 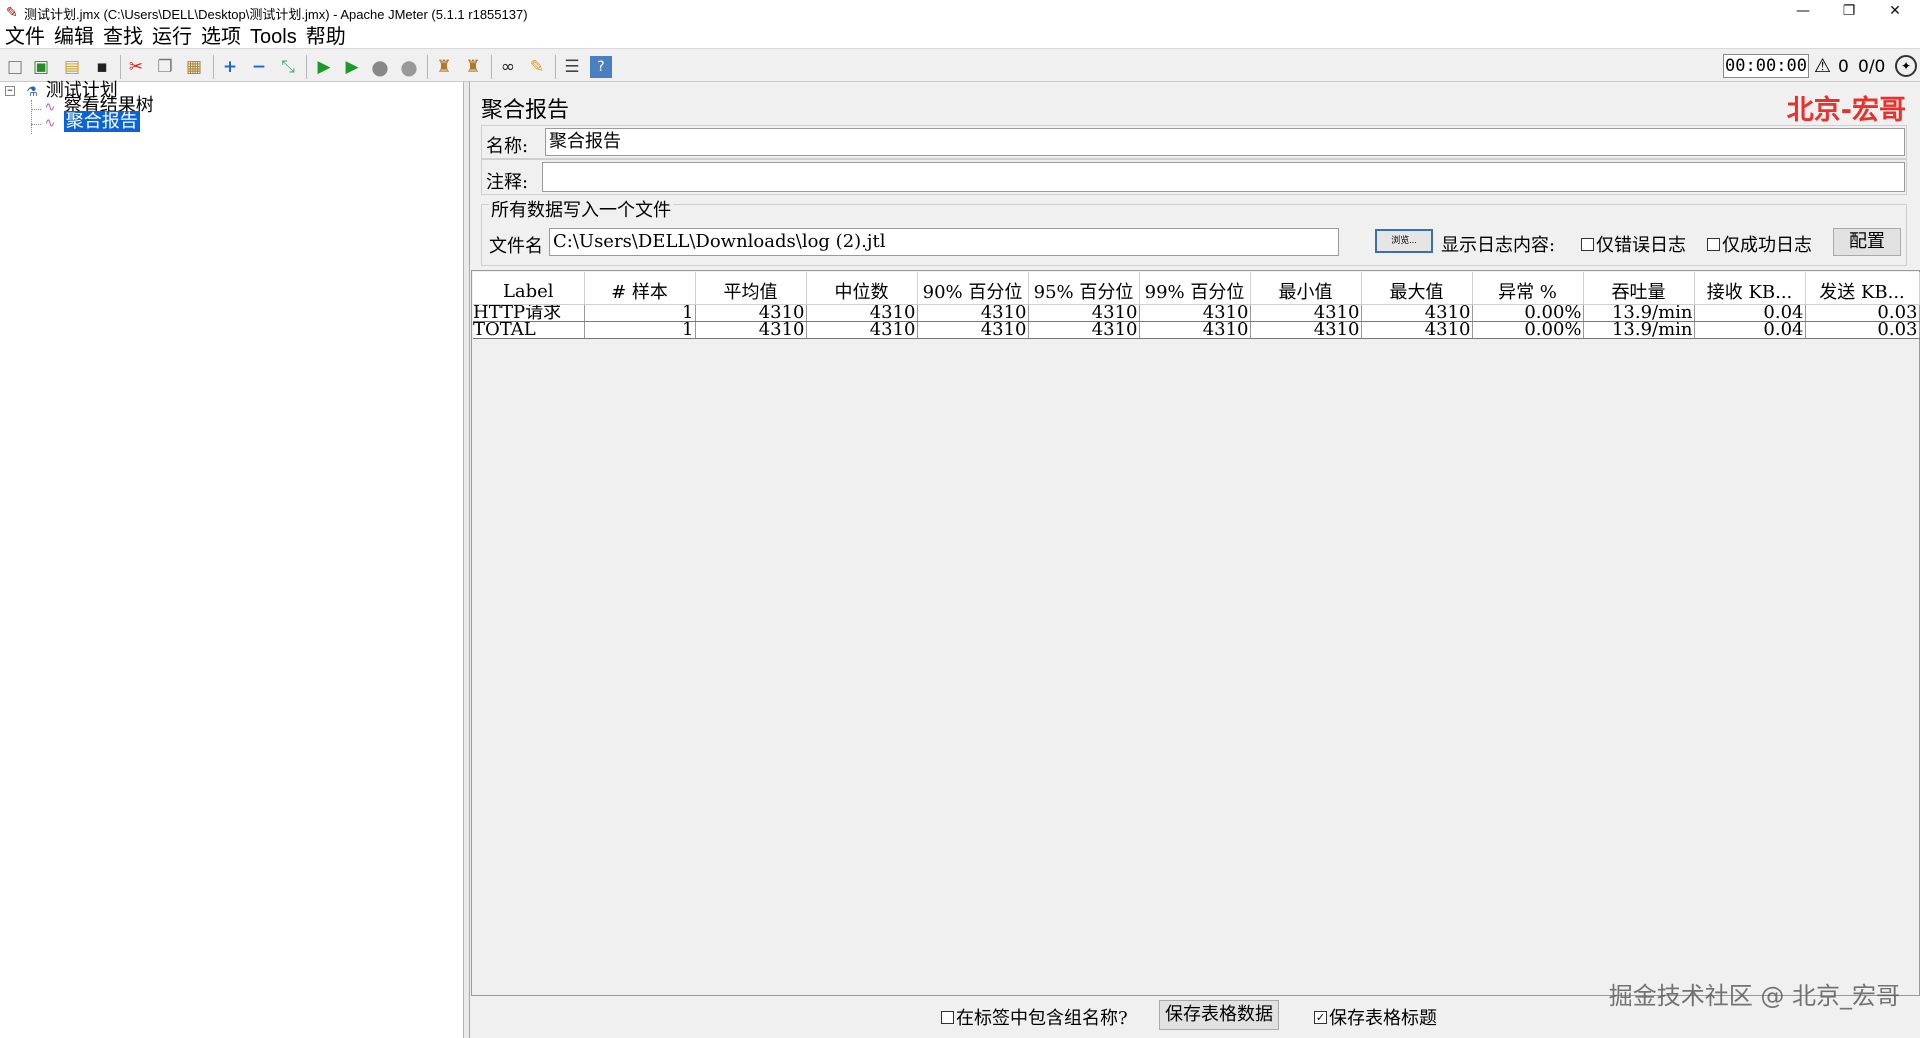 What do you see at coordinates (529, 330) in the screenshot?
I see `table-cell: TOTAL` at bounding box center [529, 330].